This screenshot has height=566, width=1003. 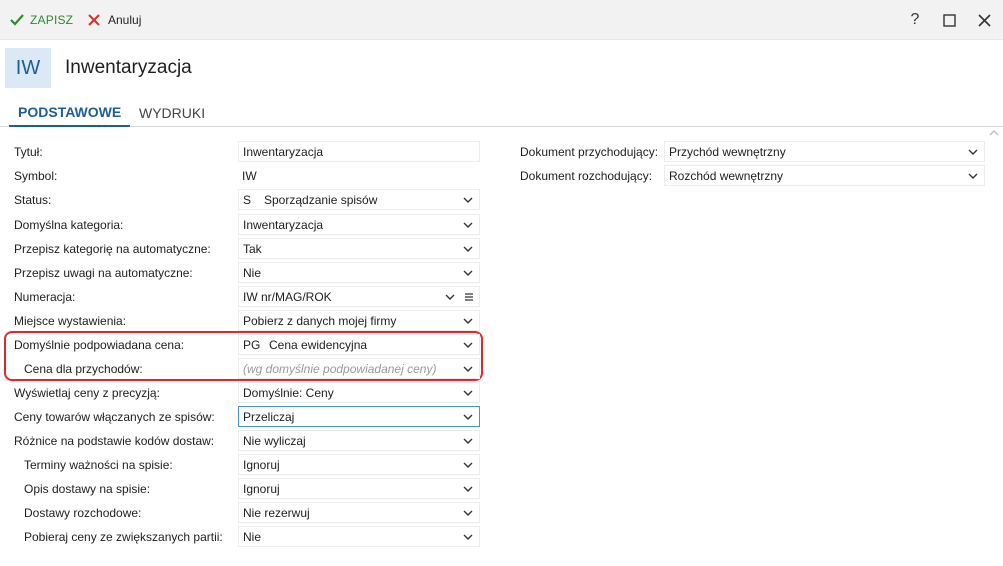 I want to click on dokument-przychodujacy-select: Przychód wewnętrzny, so click(x=824, y=151).